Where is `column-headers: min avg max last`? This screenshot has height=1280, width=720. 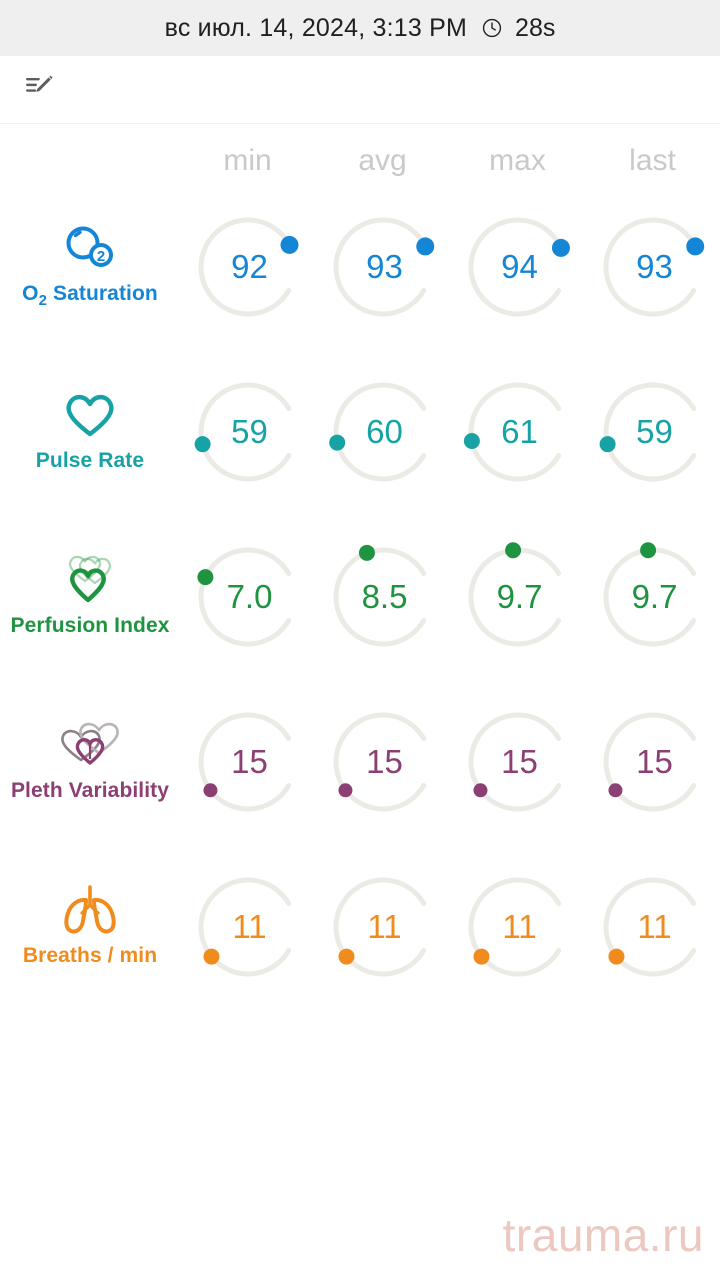 column-headers: min avg max last is located at coordinates (360, 154).